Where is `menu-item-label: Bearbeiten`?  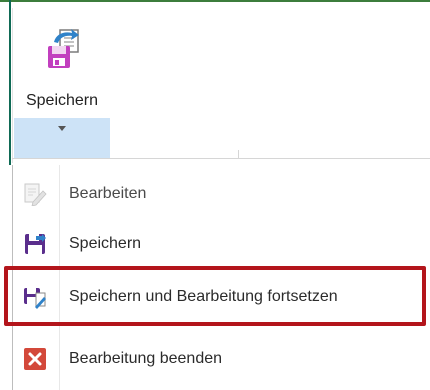
menu-item-label: Bearbeiten is located at coordinates (108, 193).